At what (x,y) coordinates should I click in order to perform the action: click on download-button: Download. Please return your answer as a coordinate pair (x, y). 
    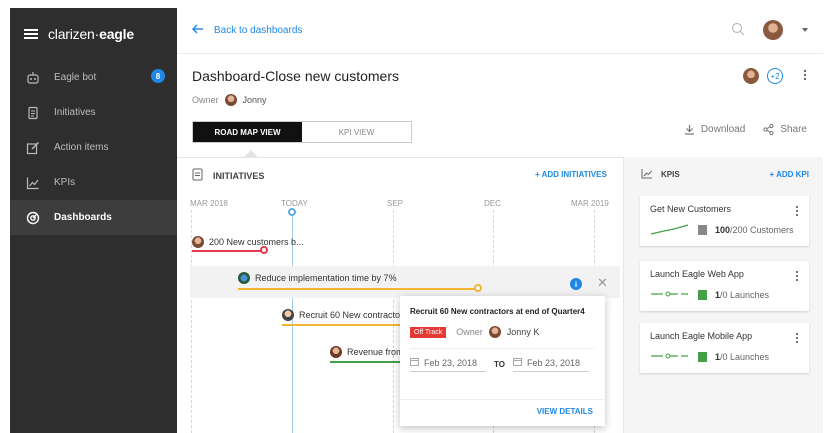
    Looking at the image, I should click on (714, 129).